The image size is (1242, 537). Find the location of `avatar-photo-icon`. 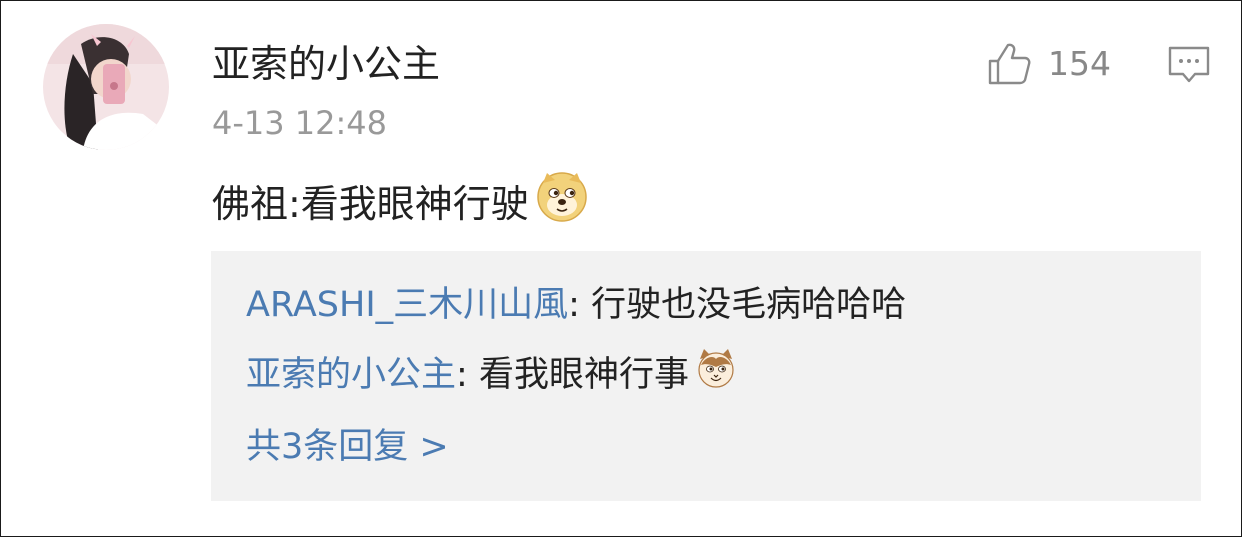

avatar-photo-icon is located at coordinates (106, 87).